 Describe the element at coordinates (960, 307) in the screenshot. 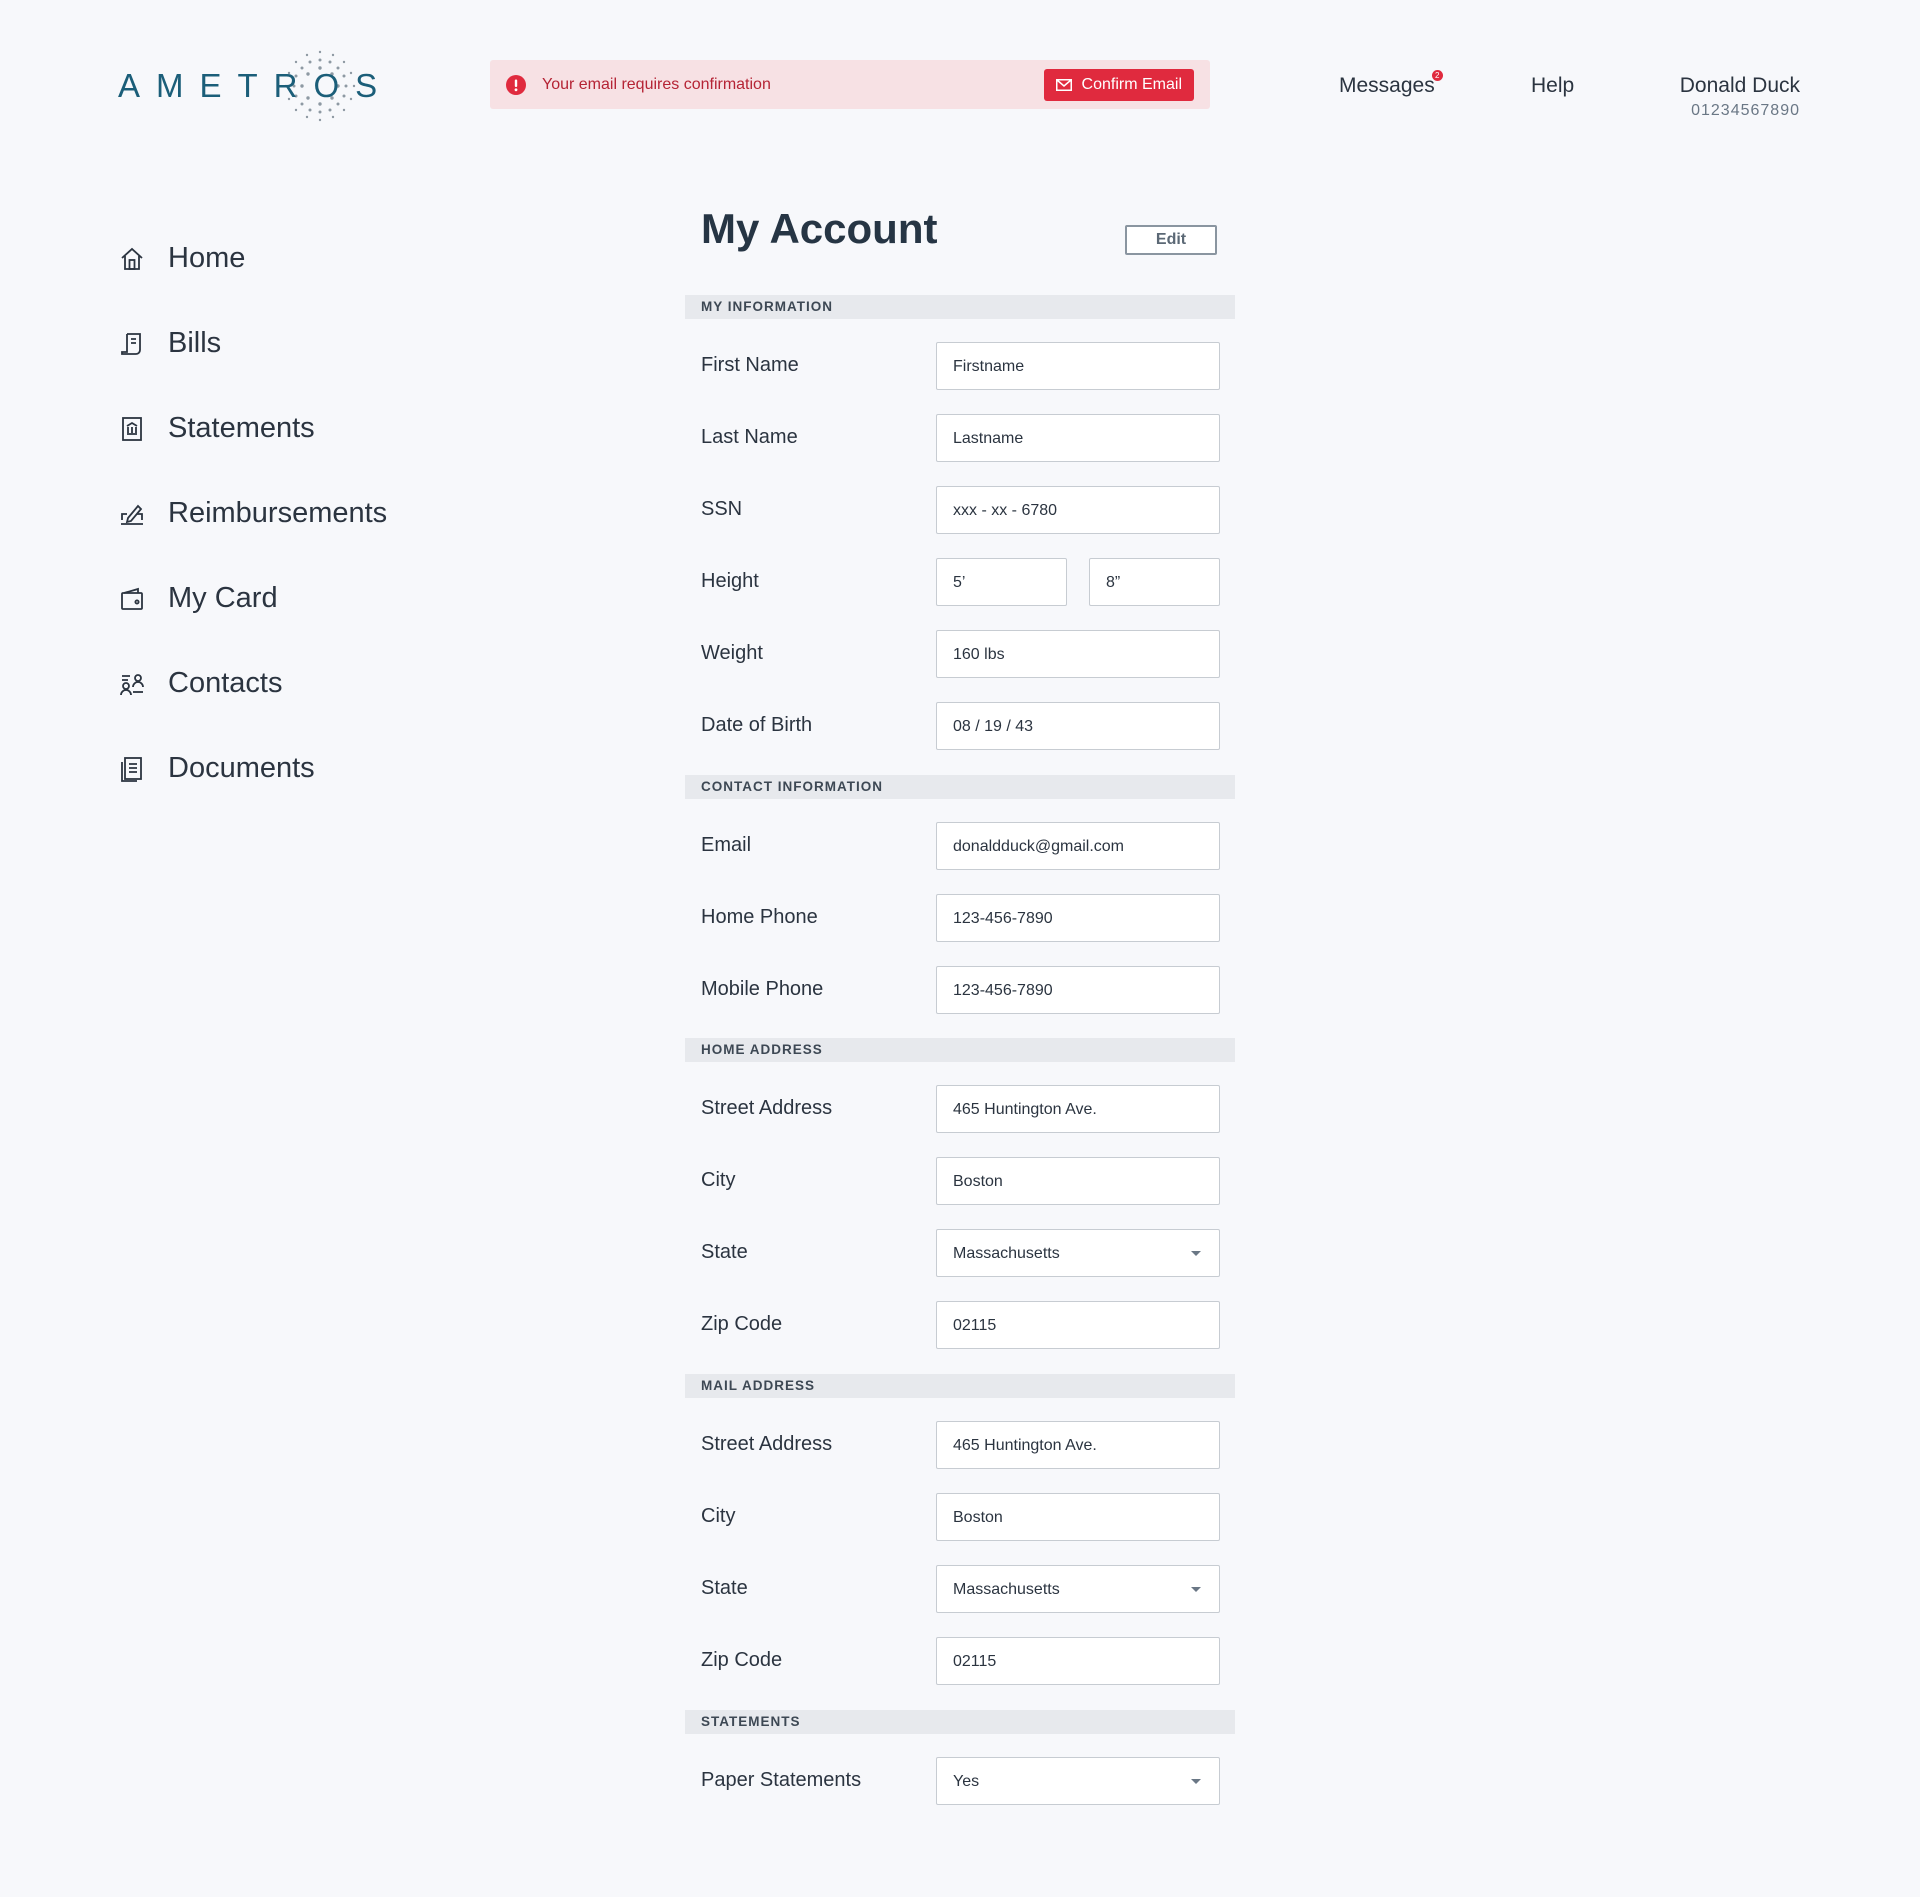

I see `section-my-information: MY INFORMATION` at that location.